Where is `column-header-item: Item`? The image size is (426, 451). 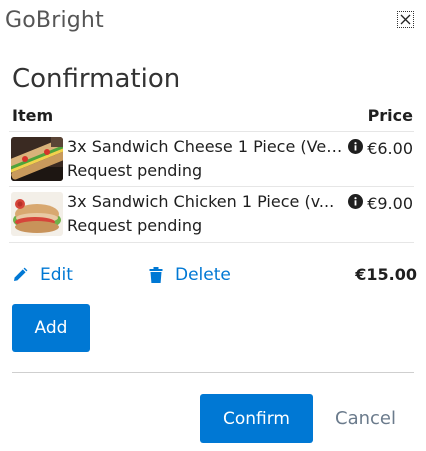
column-header-item: Item is located at coordinates (33, 115).